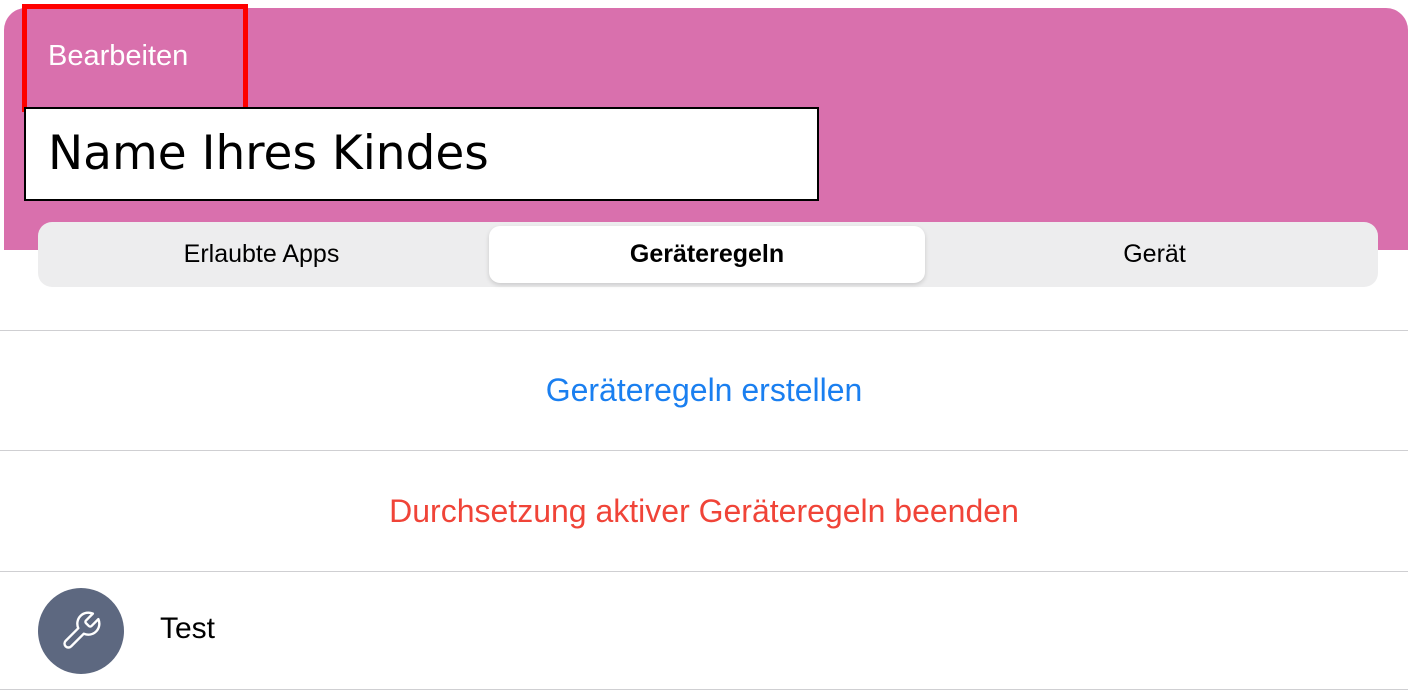 The width and height of the screenshot is (1408, 691). I want to click on child-name-label: Name Ihres Kindes, so click(268, 153).